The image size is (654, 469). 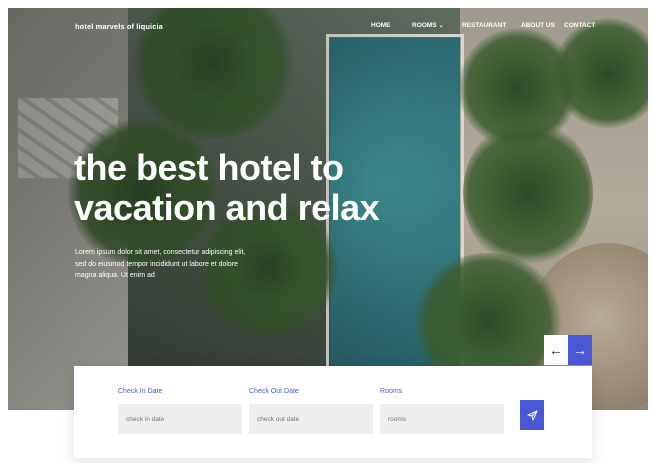 I want to click on submit-booking-button, so click(x=532, y=415).